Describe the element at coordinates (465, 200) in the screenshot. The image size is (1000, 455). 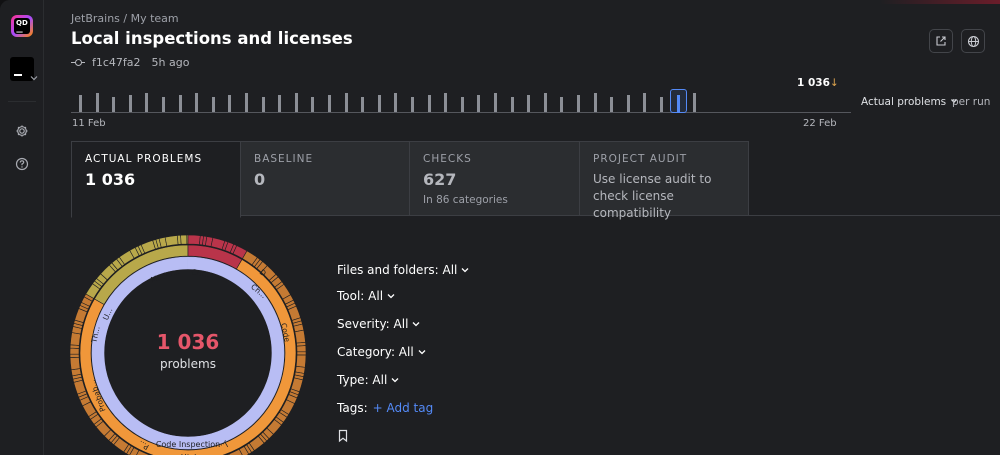
I see `card-subtitle: In 86 categories` at that location.